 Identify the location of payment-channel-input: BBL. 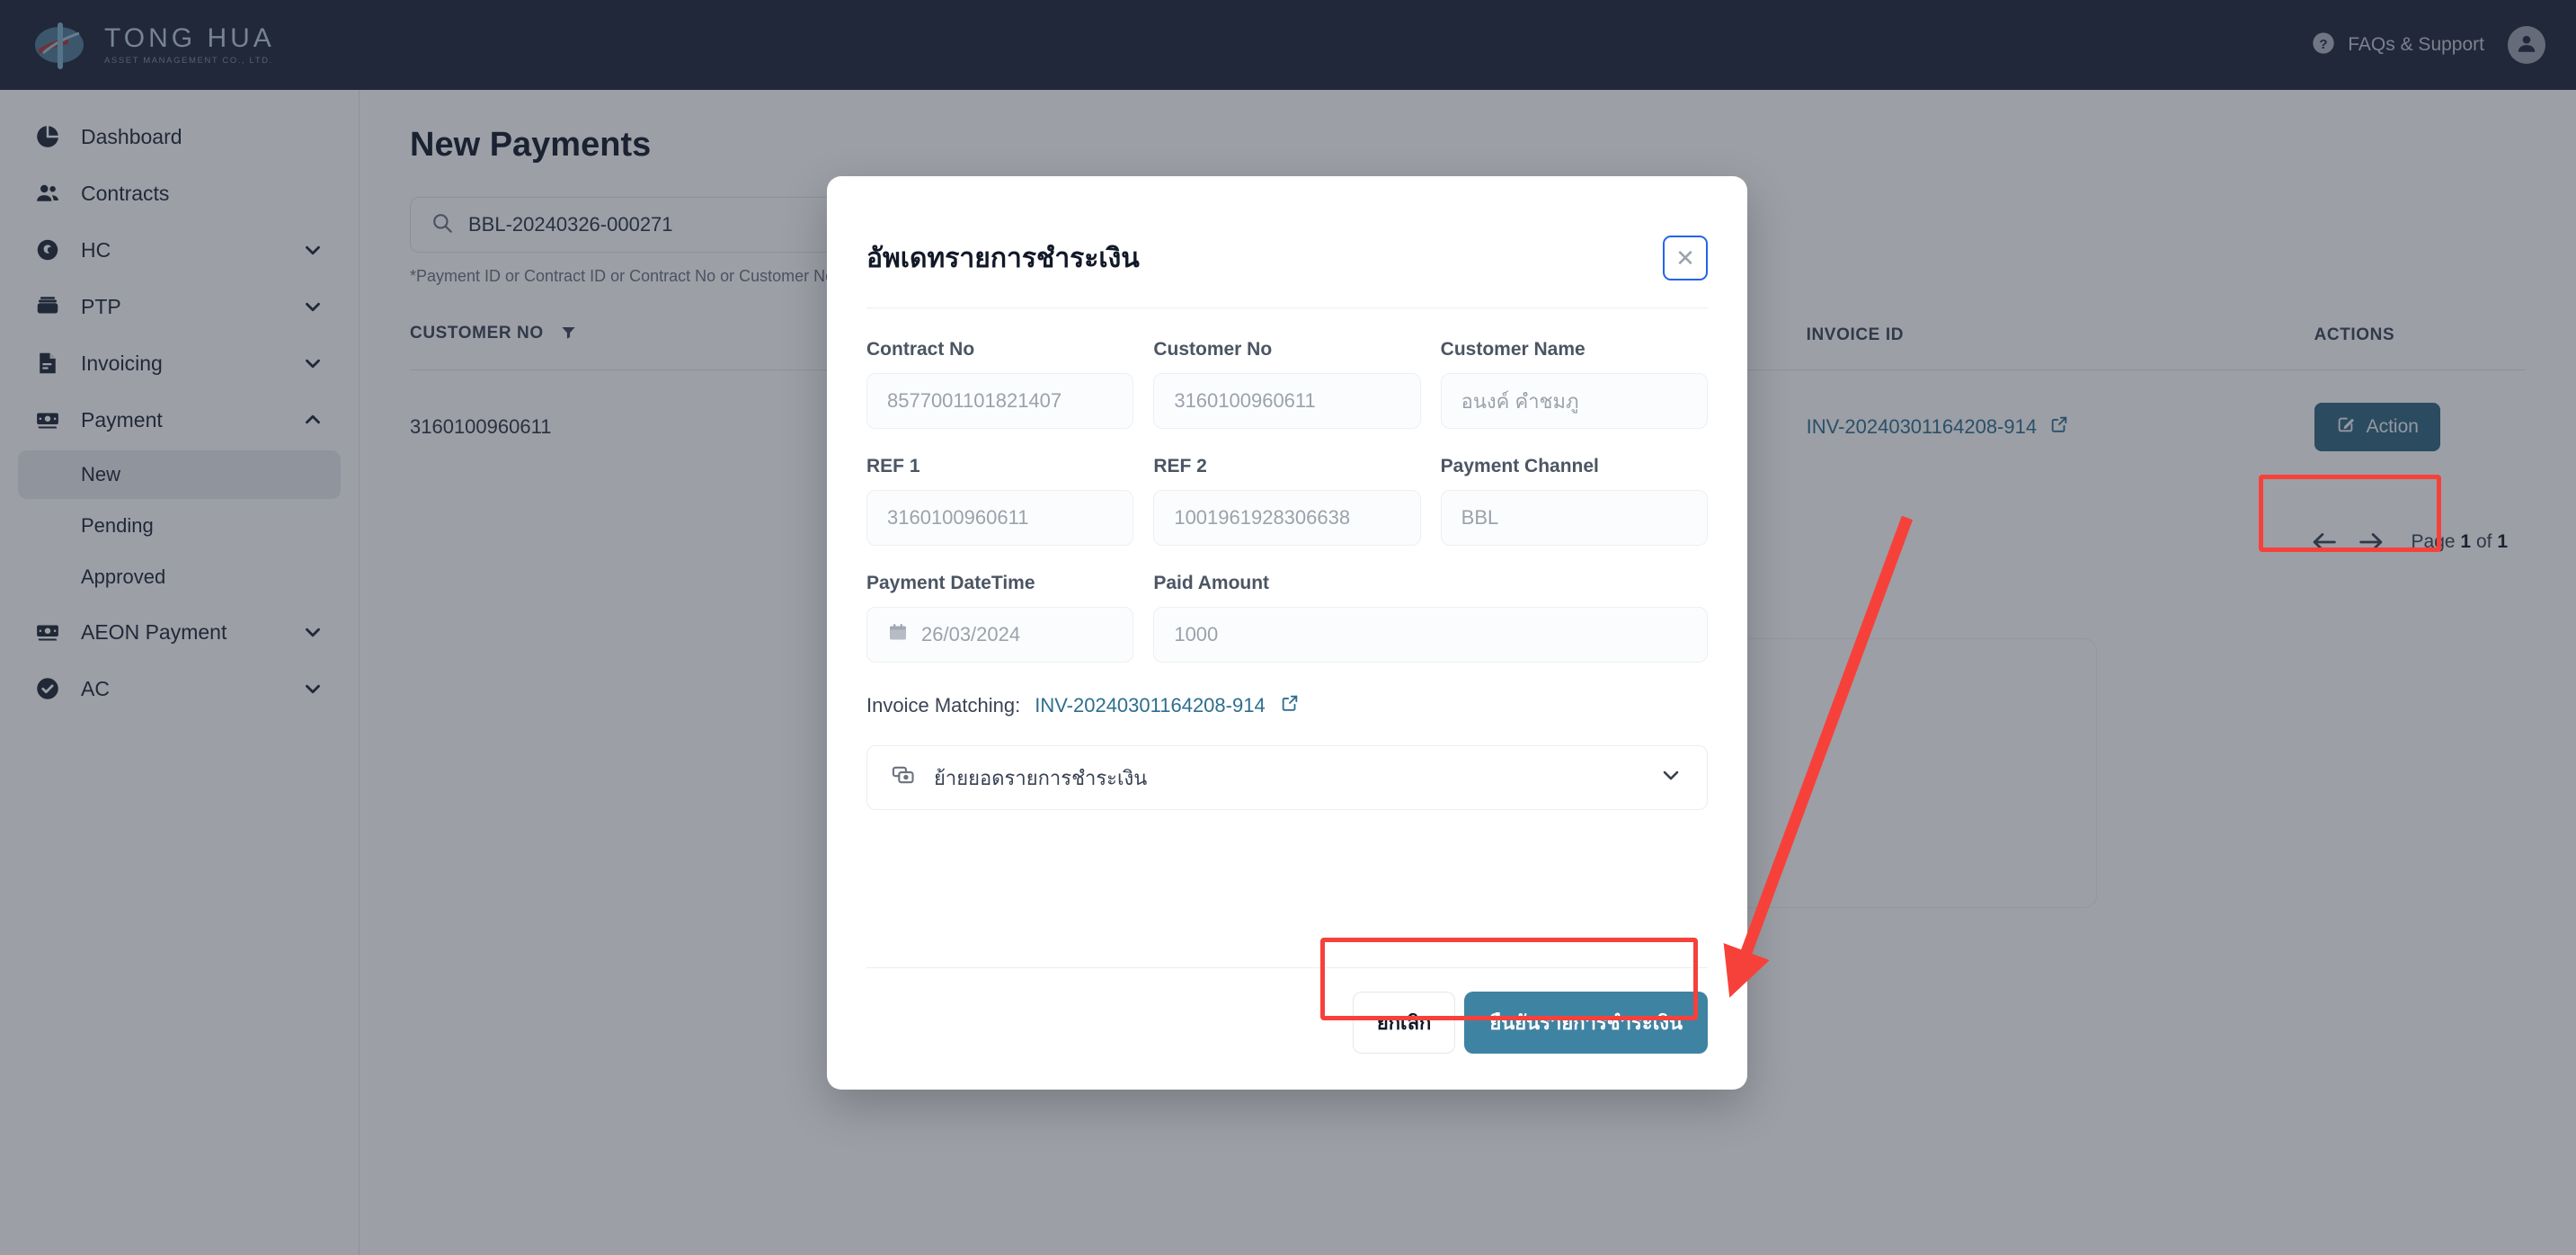
(1574, 518).